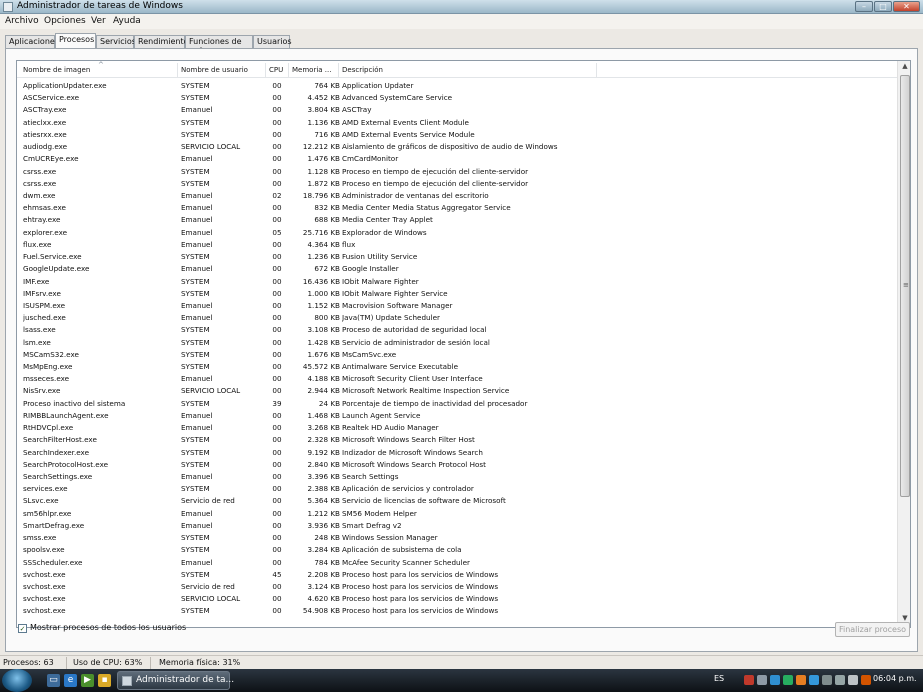 The width and height of the screenshot is (923, 692). What do you see at coordinates (906, 6) in the screenshot?
I see `close-button: ✕` at bounding box center [906, 6].